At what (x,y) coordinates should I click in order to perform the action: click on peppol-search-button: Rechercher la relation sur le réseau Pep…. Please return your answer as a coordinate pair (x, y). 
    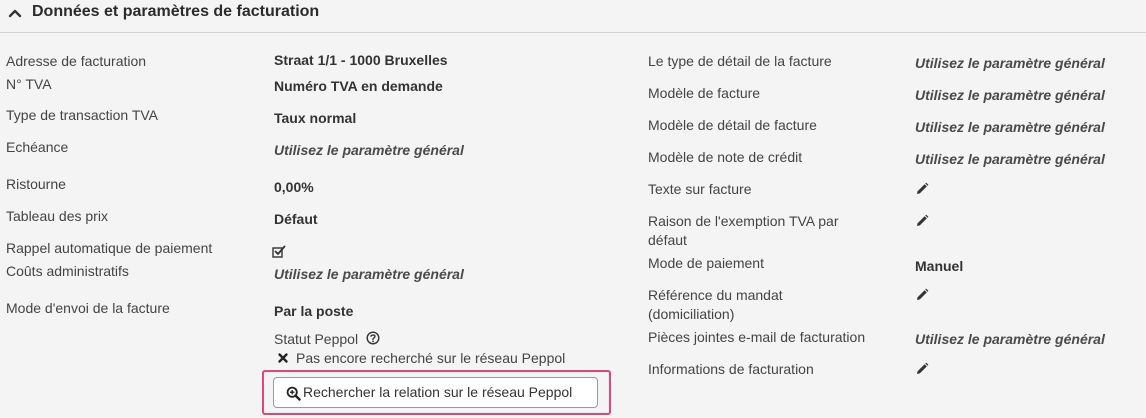
    Looking at the image, I should click on (435, 392).